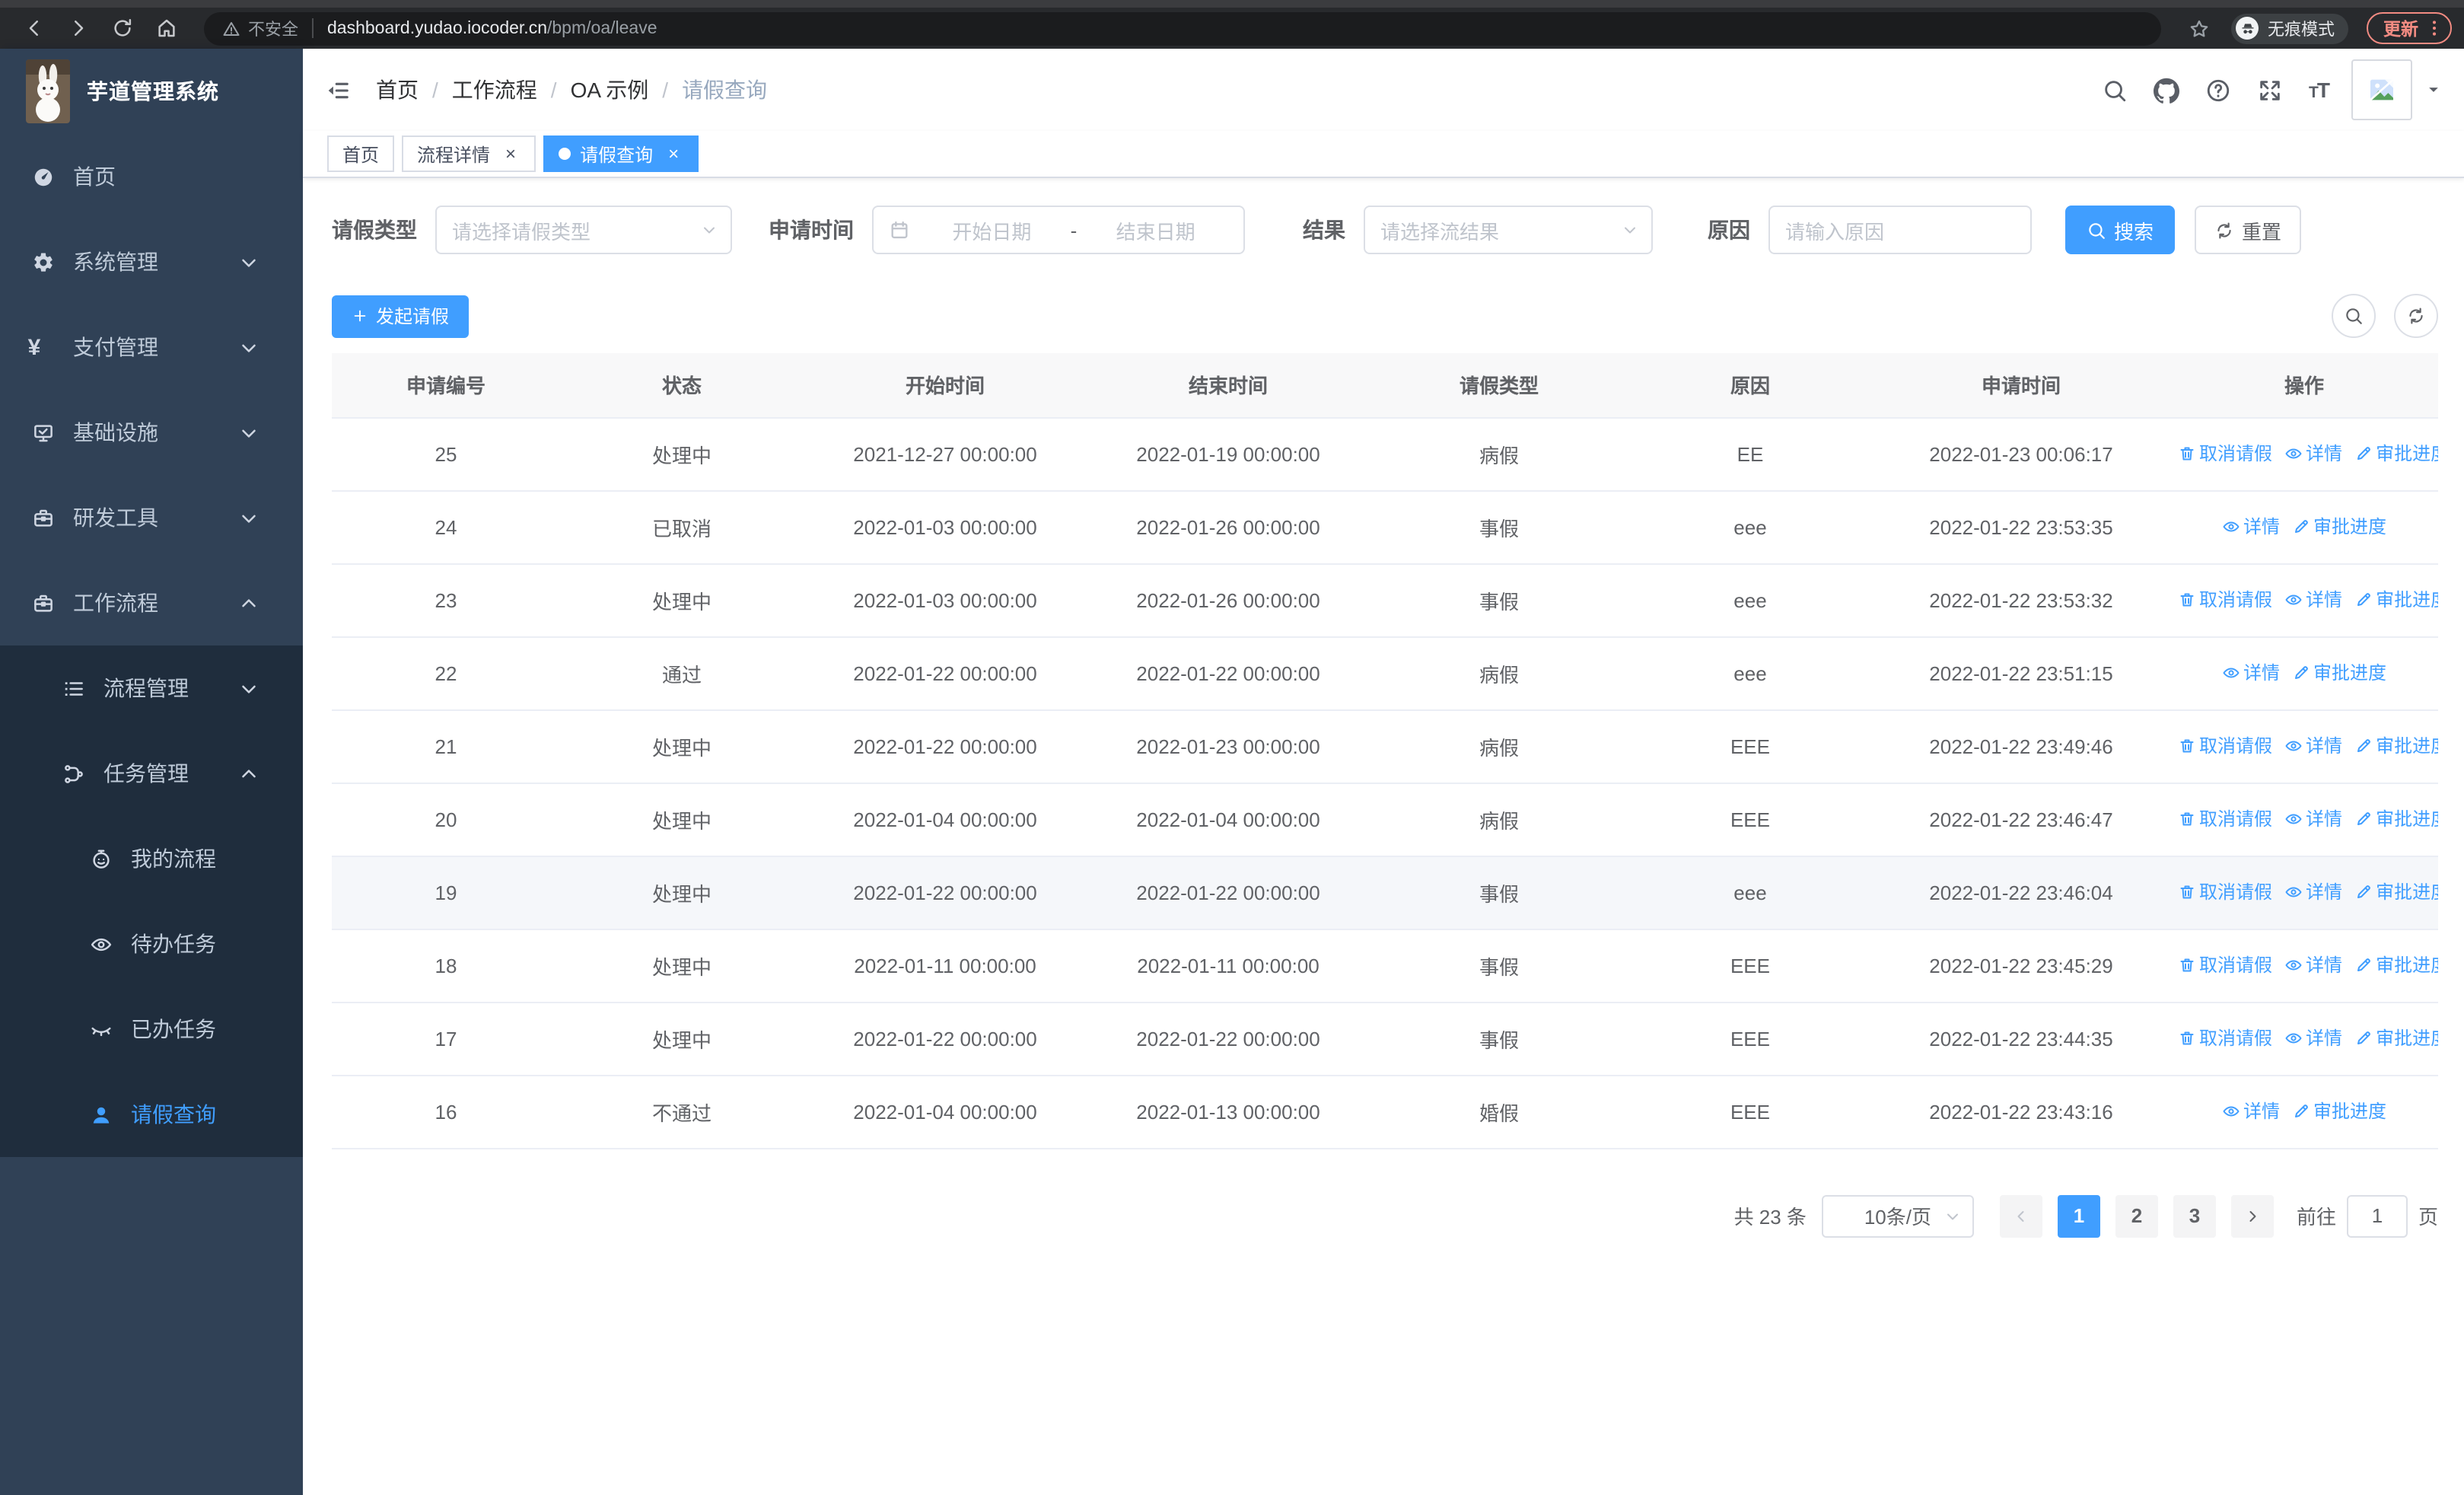 Image resolution: width=2464 pixels, height=1495 pixels. I want to click on page-button-2: 2, so click(2136, 1215).